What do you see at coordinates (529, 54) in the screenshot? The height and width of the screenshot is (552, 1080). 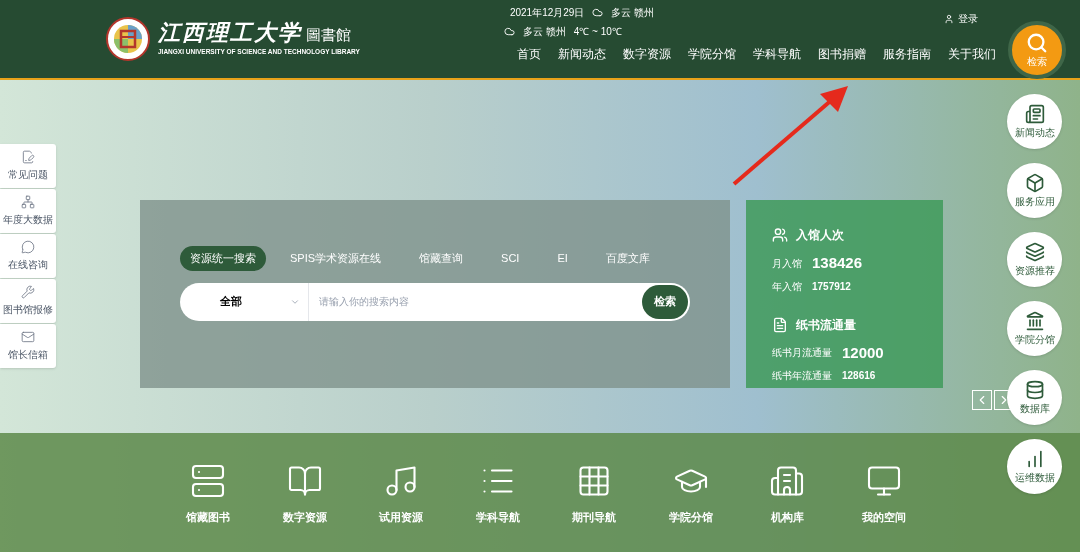 I see `nav-link: 首页` at bounding box center [529, 54].